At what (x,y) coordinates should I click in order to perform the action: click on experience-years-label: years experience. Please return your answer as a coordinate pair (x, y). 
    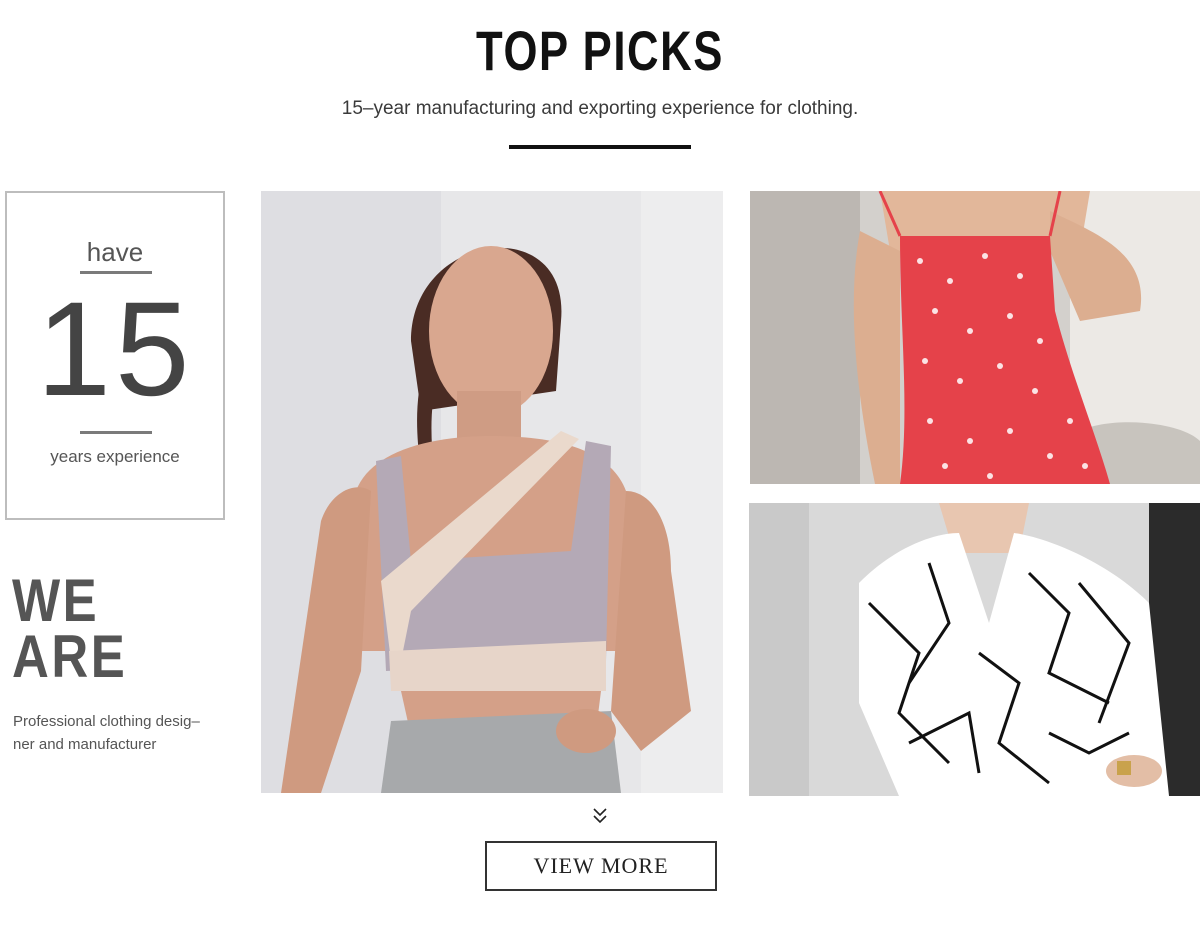
    Looking at the image, I should click on (115, 456).